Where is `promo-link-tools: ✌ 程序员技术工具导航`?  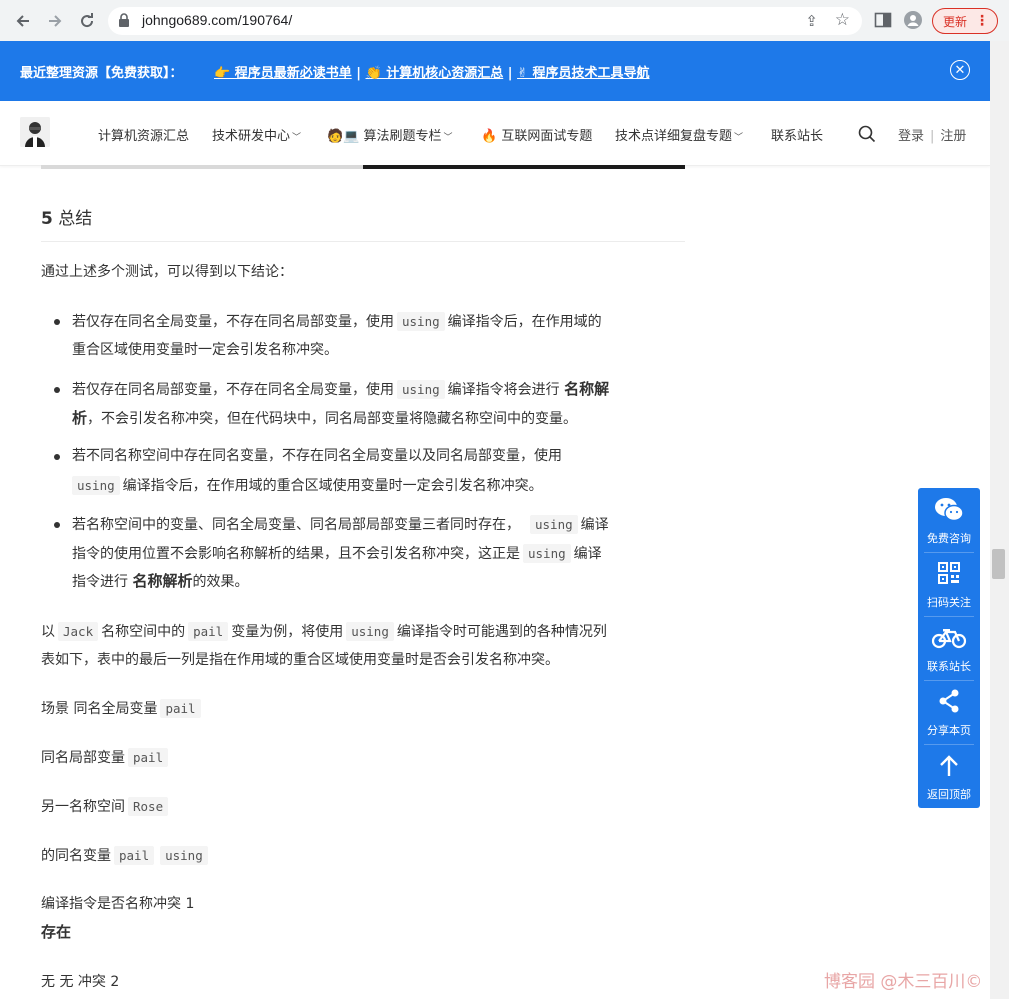 promo-link-tools: ✌ 程序员技术工具导航 is located at coordinates (583, 73).